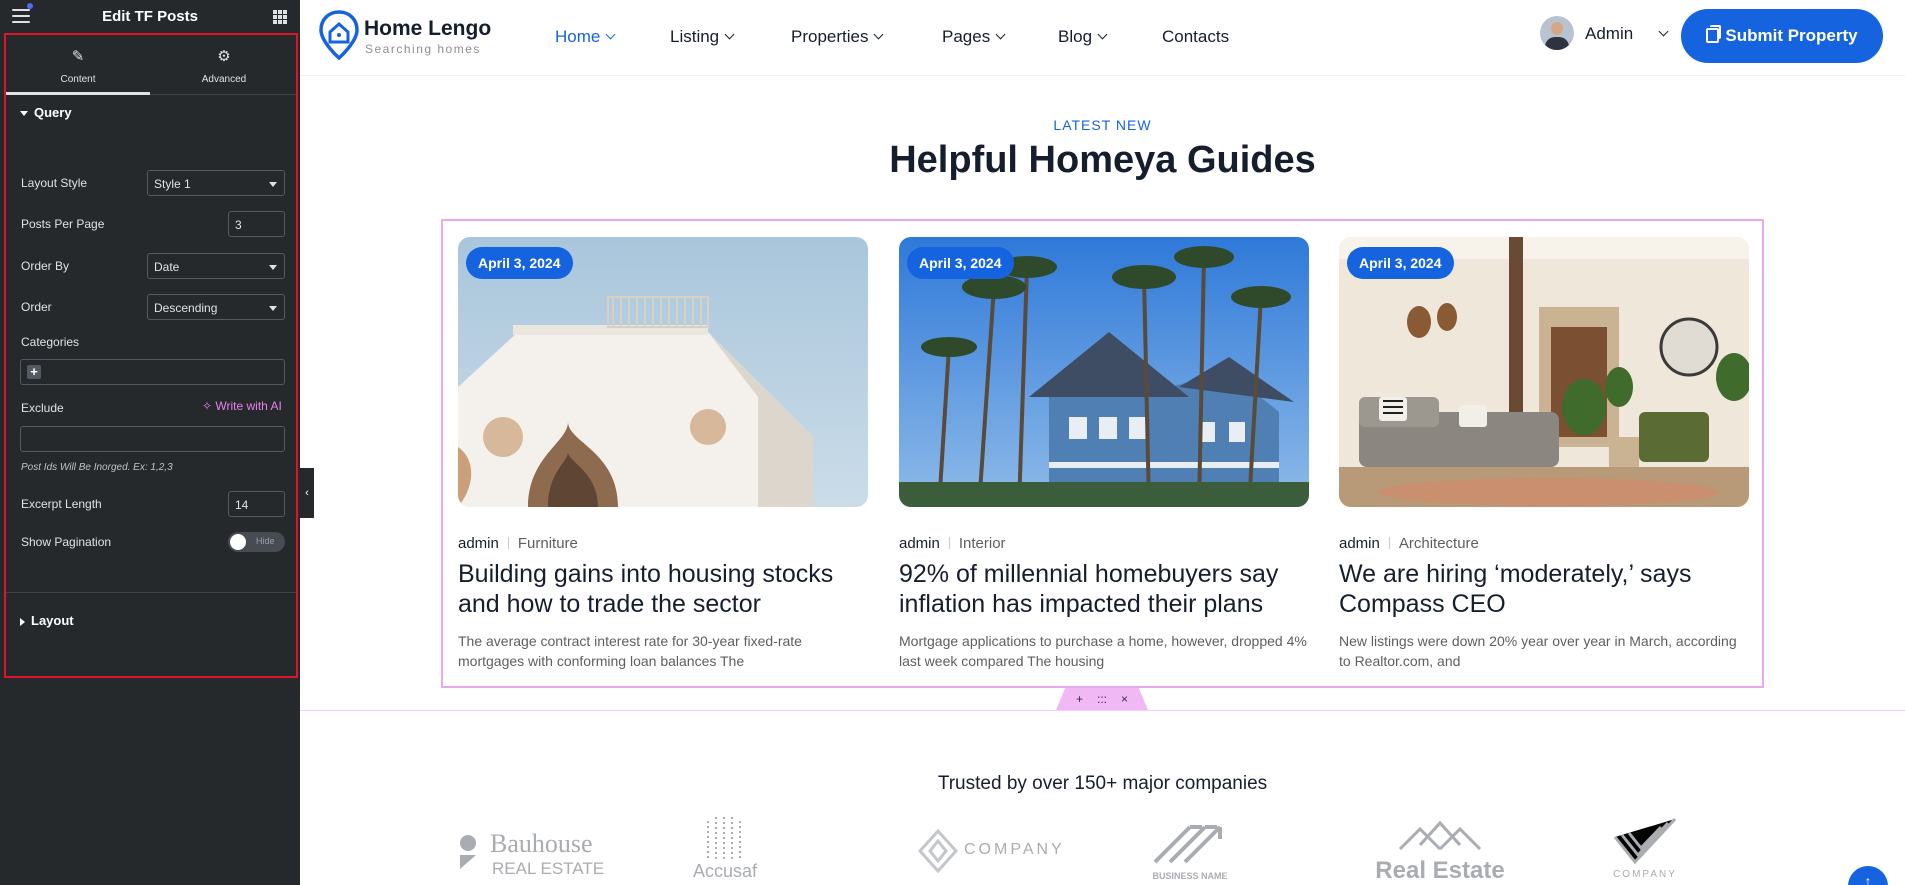 Image resolution: width=1905 pixels, height=885 pixels. I want to click on partner-logo-business: BUSINESS NAME, so click(1190, 850).